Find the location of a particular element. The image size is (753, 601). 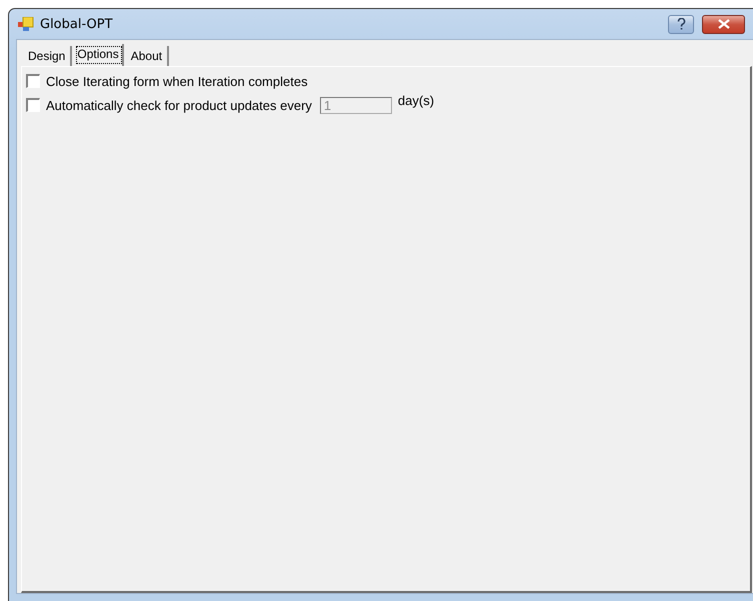

checkbox-label: Close Iterating form when Iteration completes is located at coordinates (177, 81).